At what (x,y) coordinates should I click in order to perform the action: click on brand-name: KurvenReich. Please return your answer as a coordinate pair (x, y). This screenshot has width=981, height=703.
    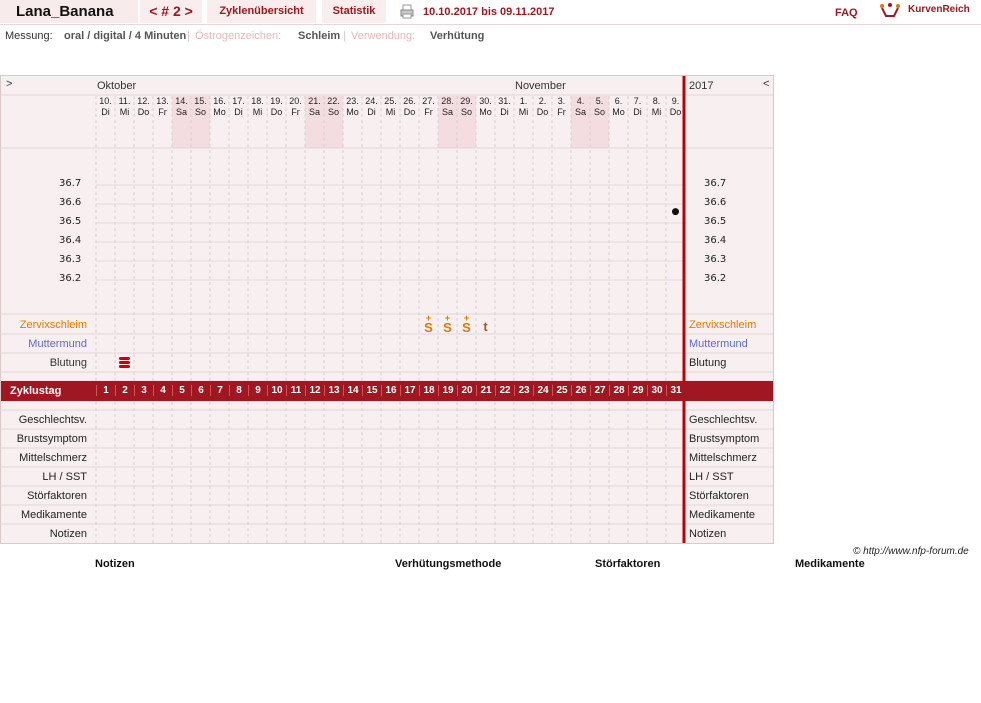
    Looking at the image, I should click on (939, 9).